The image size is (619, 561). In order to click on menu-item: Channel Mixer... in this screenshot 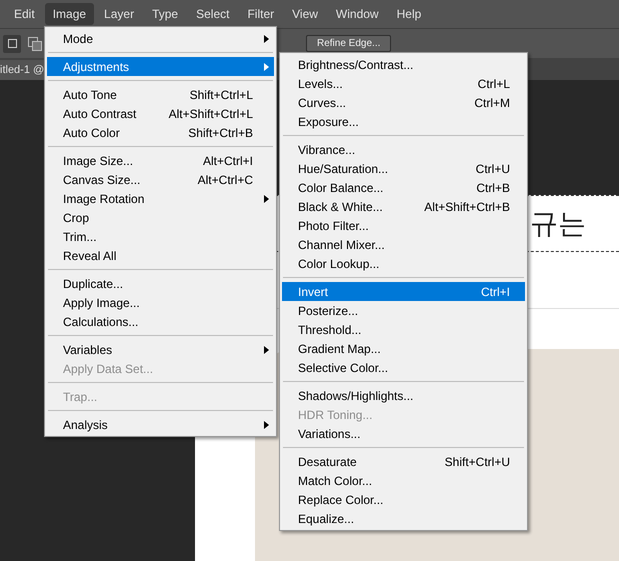, I will do `click(403, 244)`.